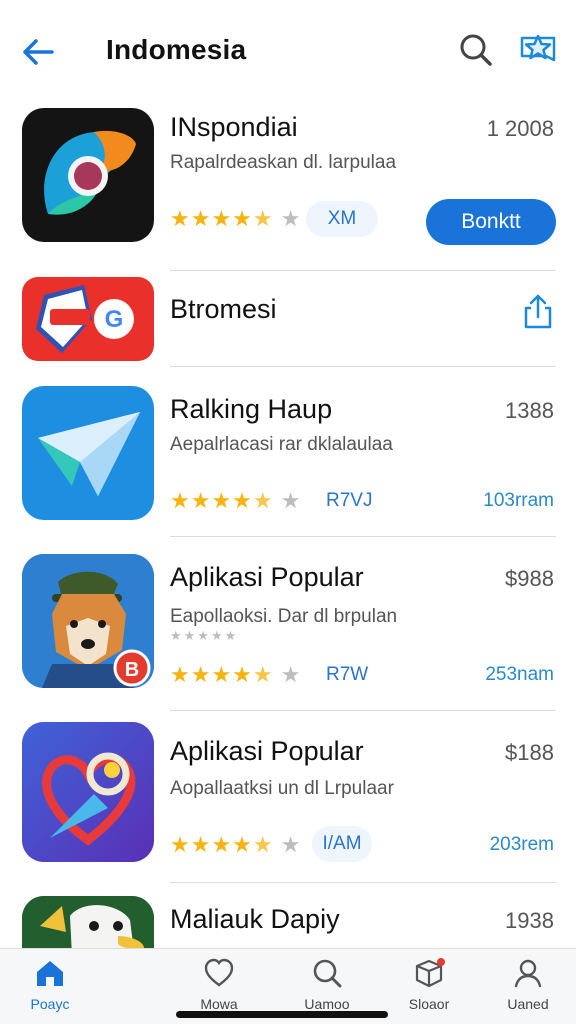  Describe the element at coordinates (88, 319) in the screenshot. I see `app-icon: G` at that location.